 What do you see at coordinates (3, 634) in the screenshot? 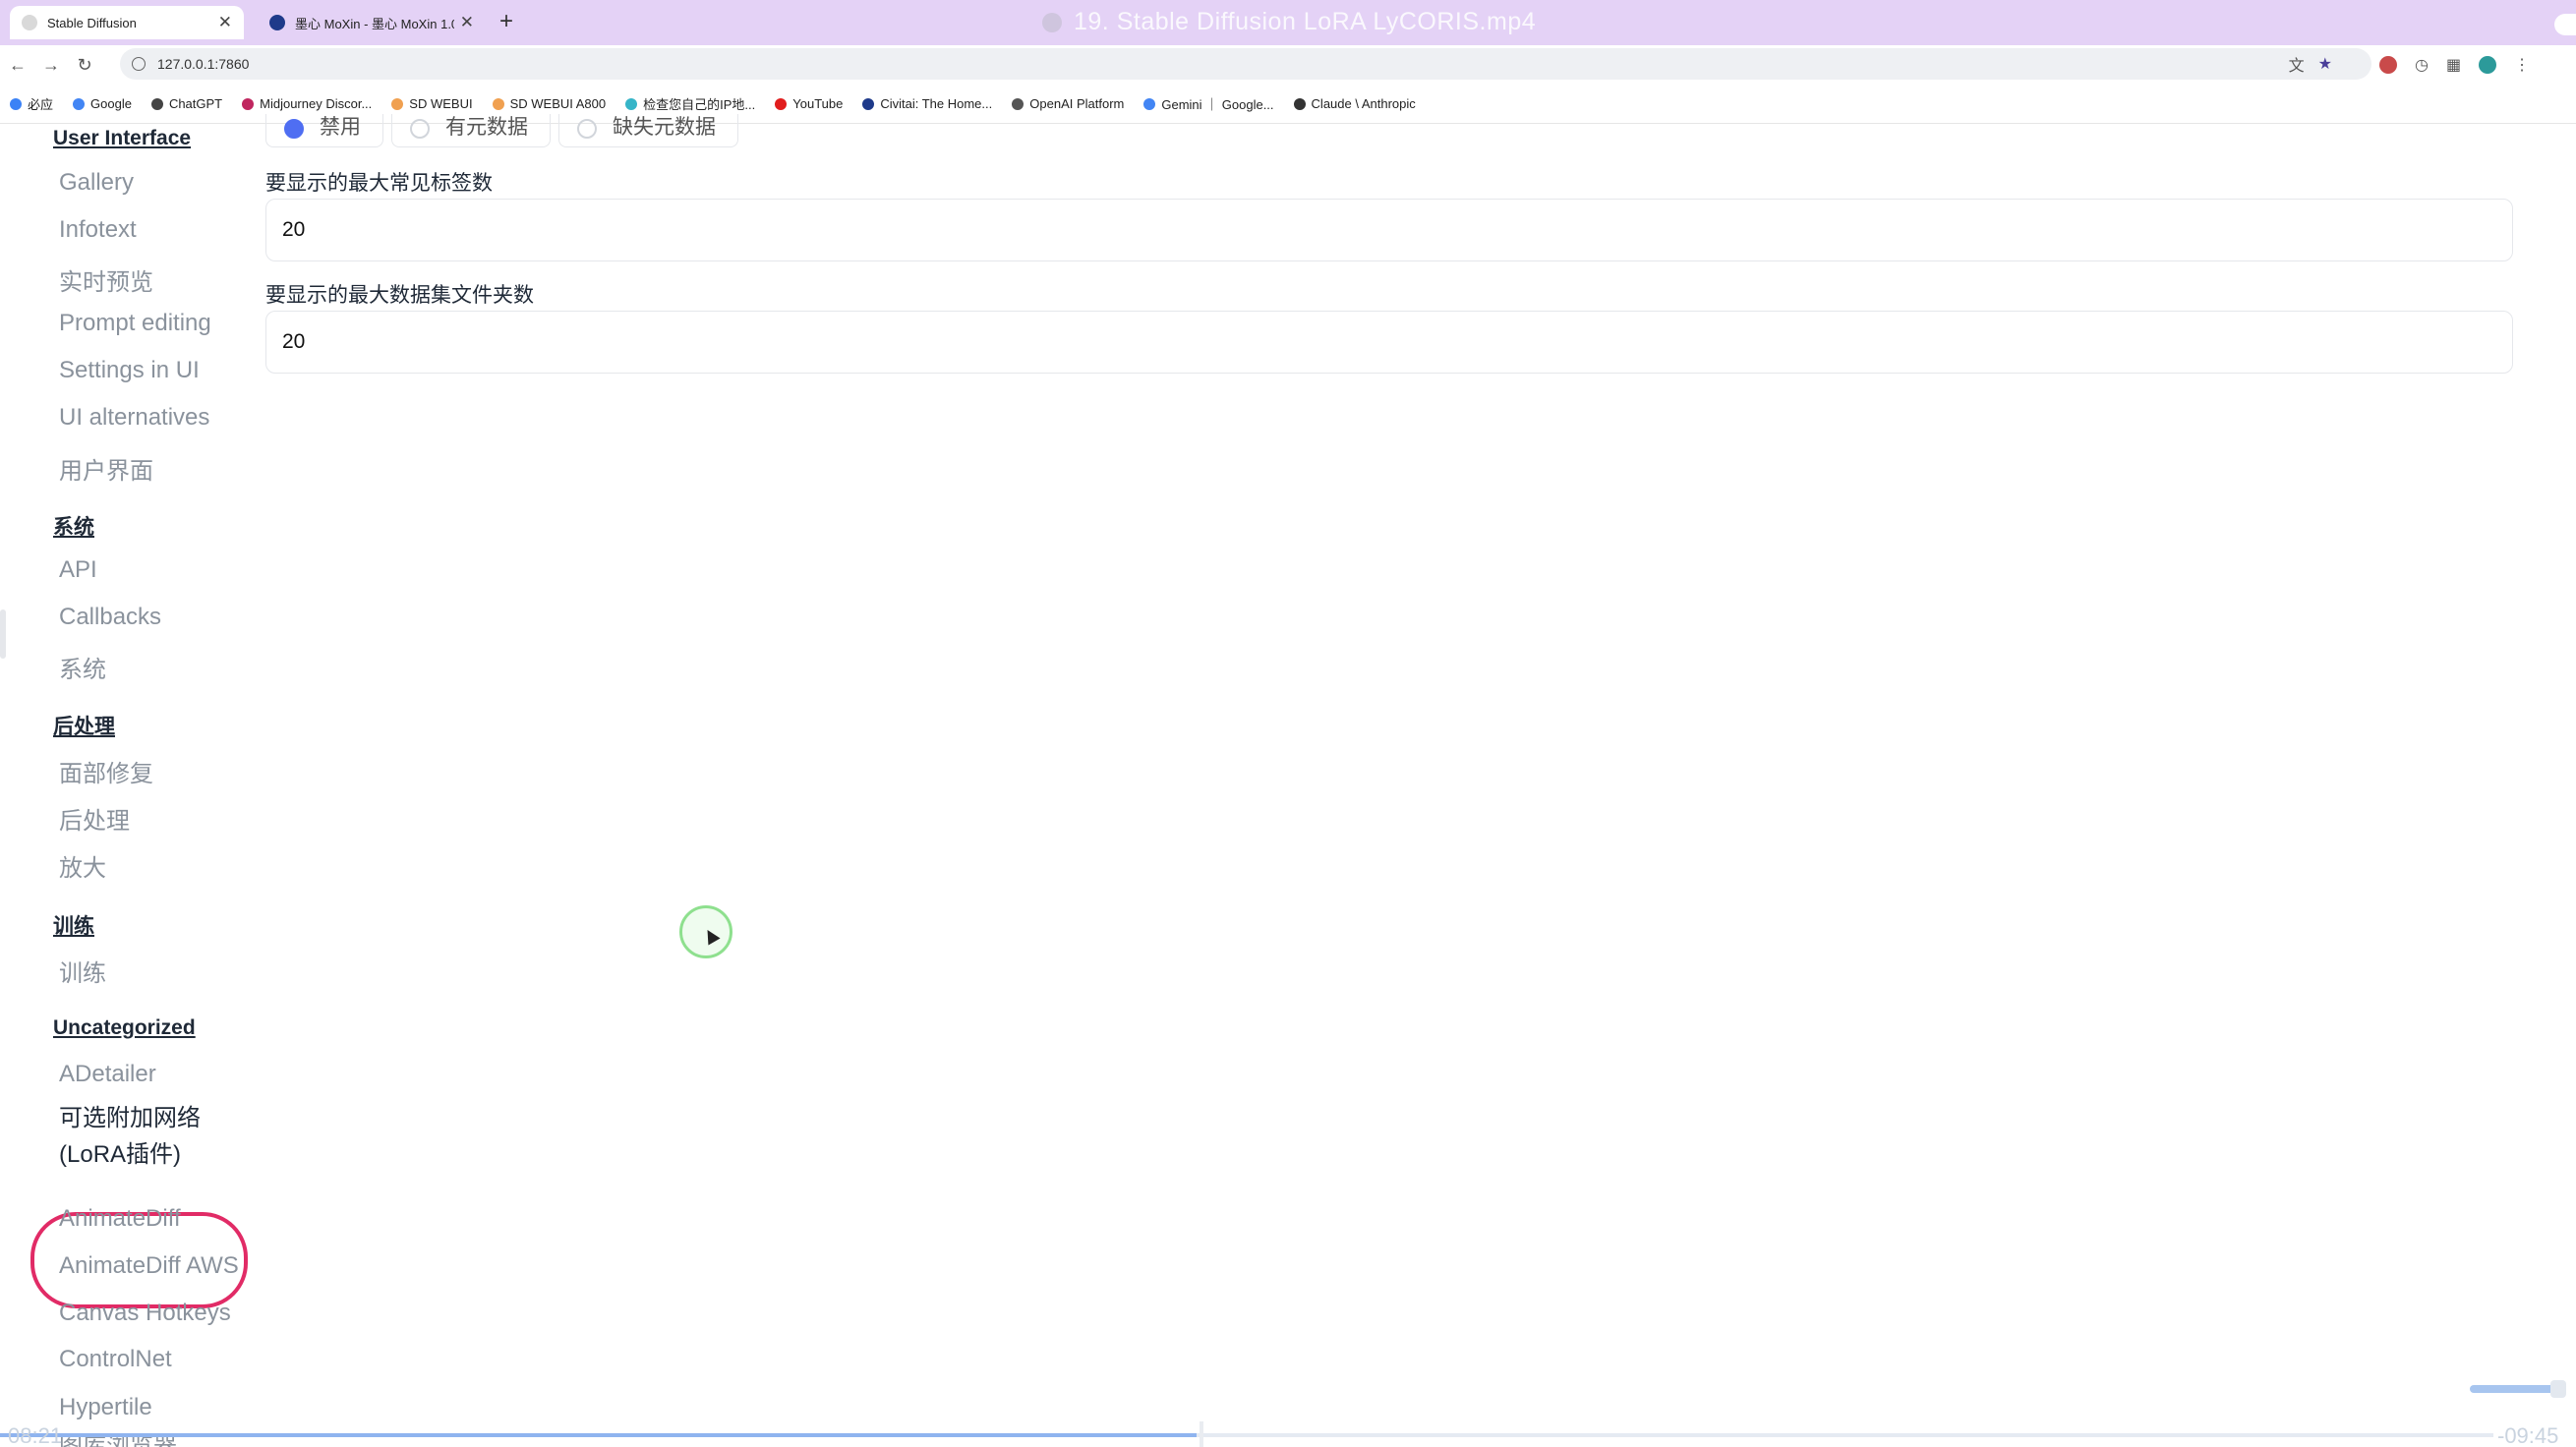
I see `collapse-handle` at bounding box center [3, 634].